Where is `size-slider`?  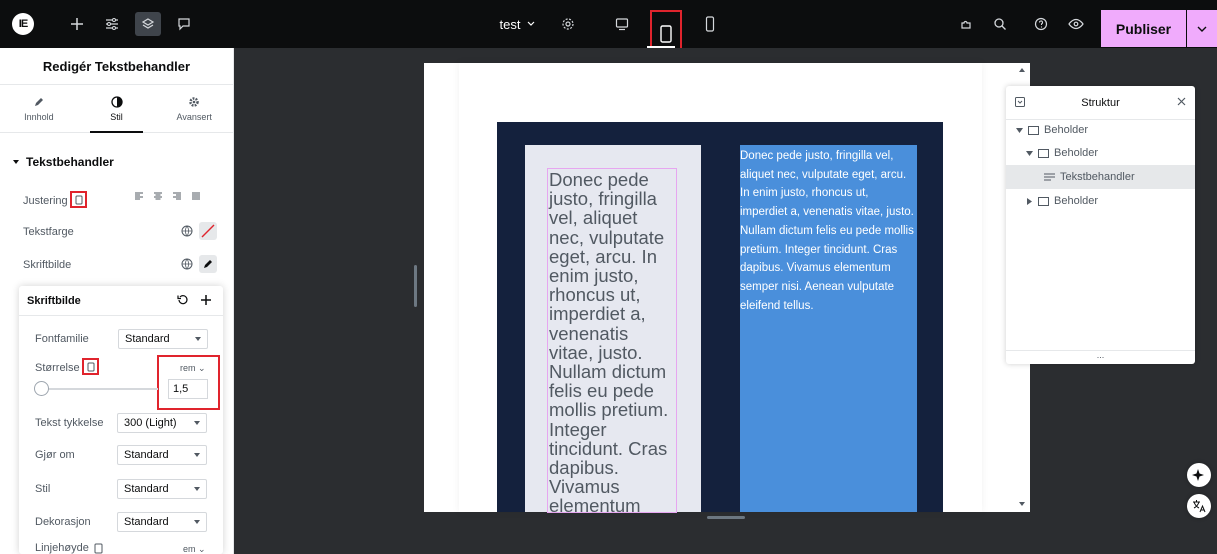
size-slider is located at coordinates (99, 389).